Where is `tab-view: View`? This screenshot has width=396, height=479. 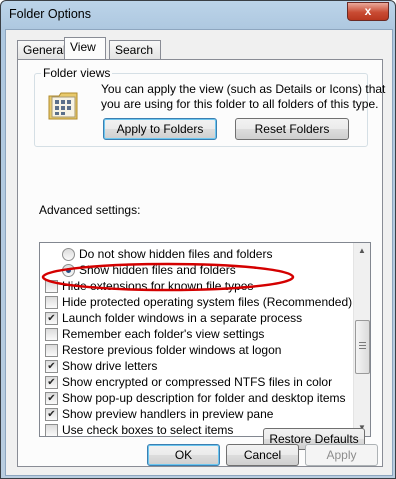
tab-view: View is located at coordinates (85, 48).